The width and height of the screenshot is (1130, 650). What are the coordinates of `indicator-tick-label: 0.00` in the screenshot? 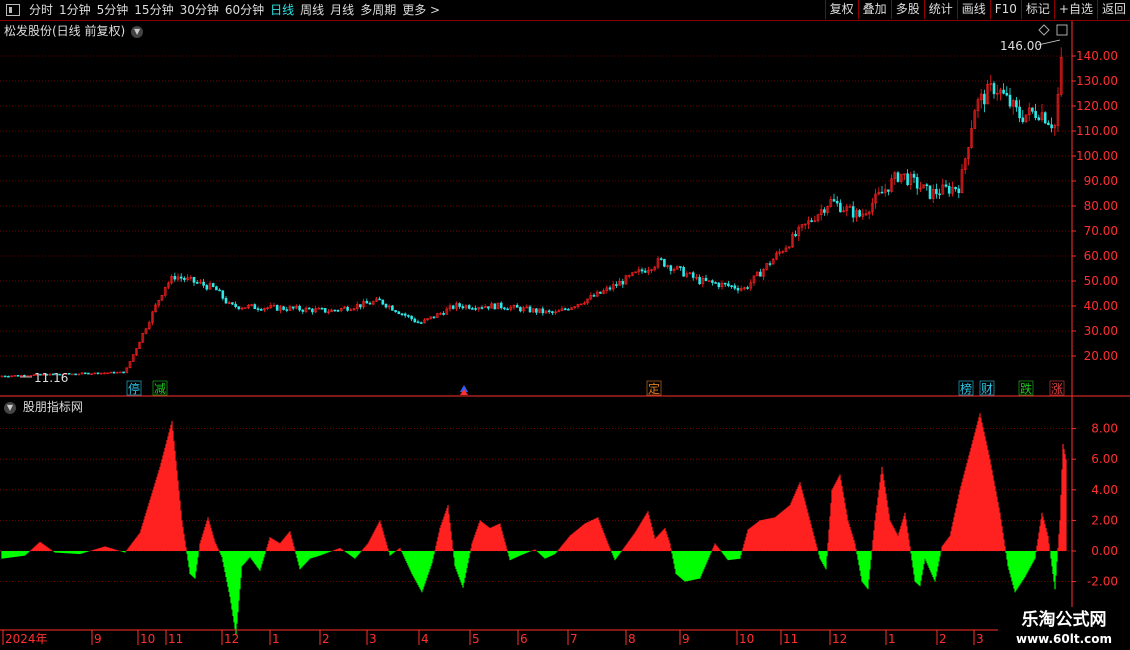 It's located at (1104, 551).